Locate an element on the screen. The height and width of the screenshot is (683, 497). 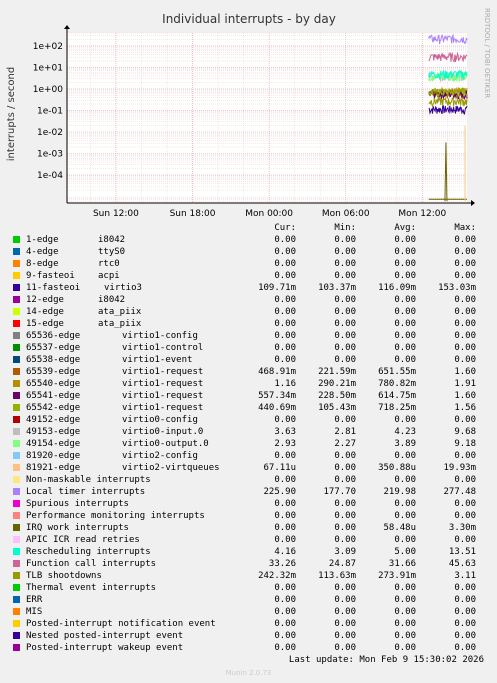
legend-row: 81920-edge virtio2-config 0.00 0.00 0.00 0.00 is located at coordinates (253, 456).